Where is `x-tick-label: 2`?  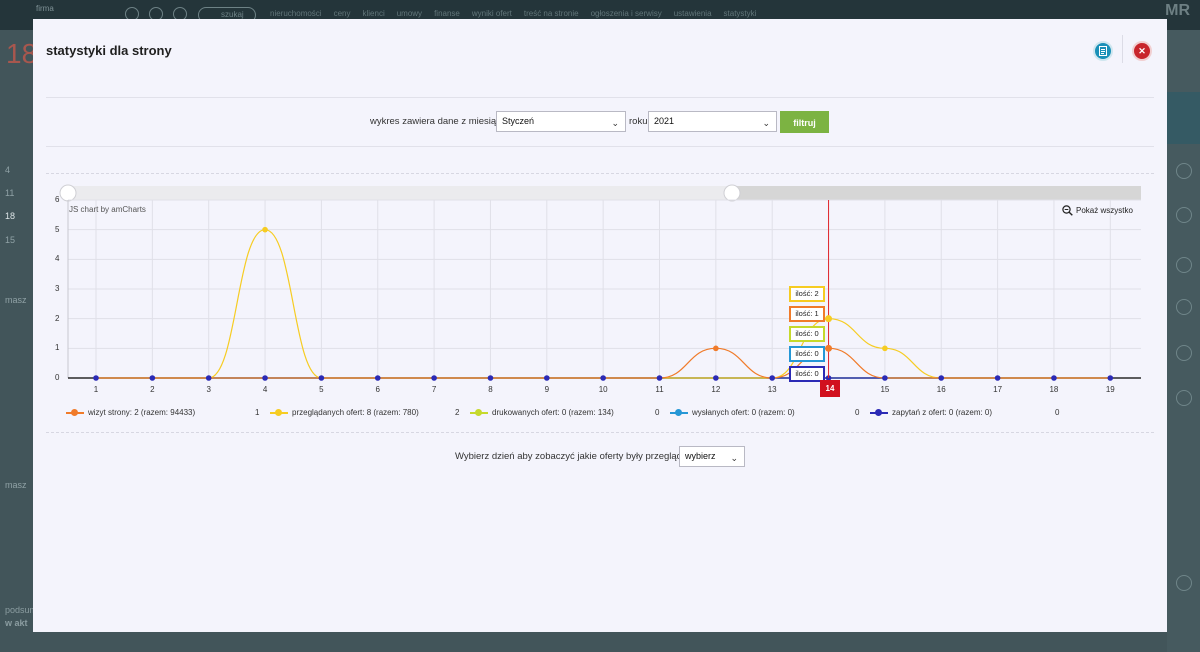 x-tick-label: 2 is located at coordinates (152, 389).